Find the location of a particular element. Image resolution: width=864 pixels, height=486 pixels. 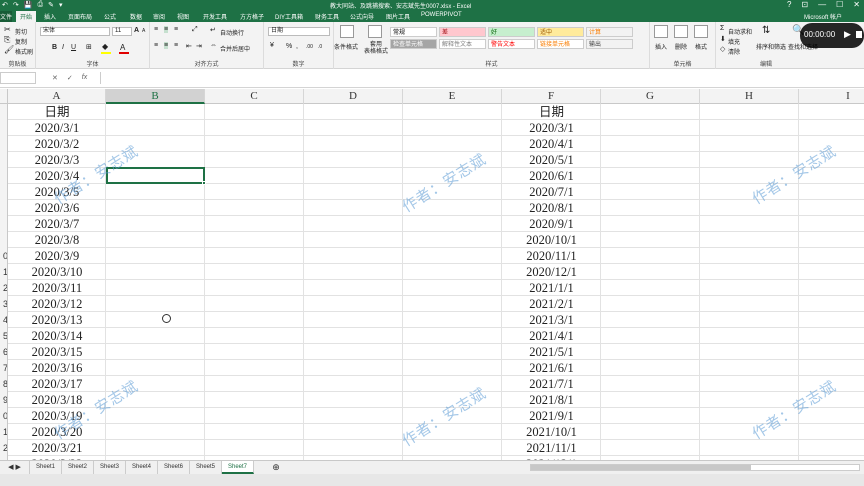

align-center-icon: ≡ is located at coordinates (166, 45).